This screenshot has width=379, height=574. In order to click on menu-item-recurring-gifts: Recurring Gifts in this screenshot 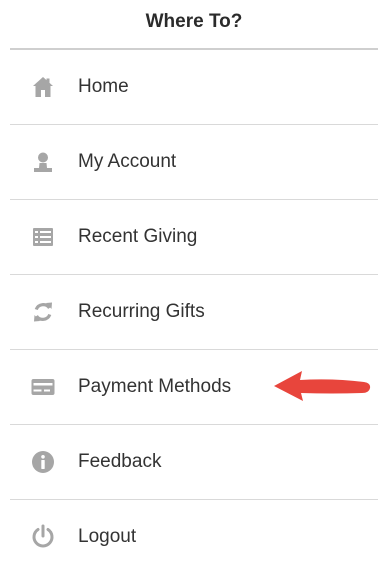, I will do `click(194, 312)`.